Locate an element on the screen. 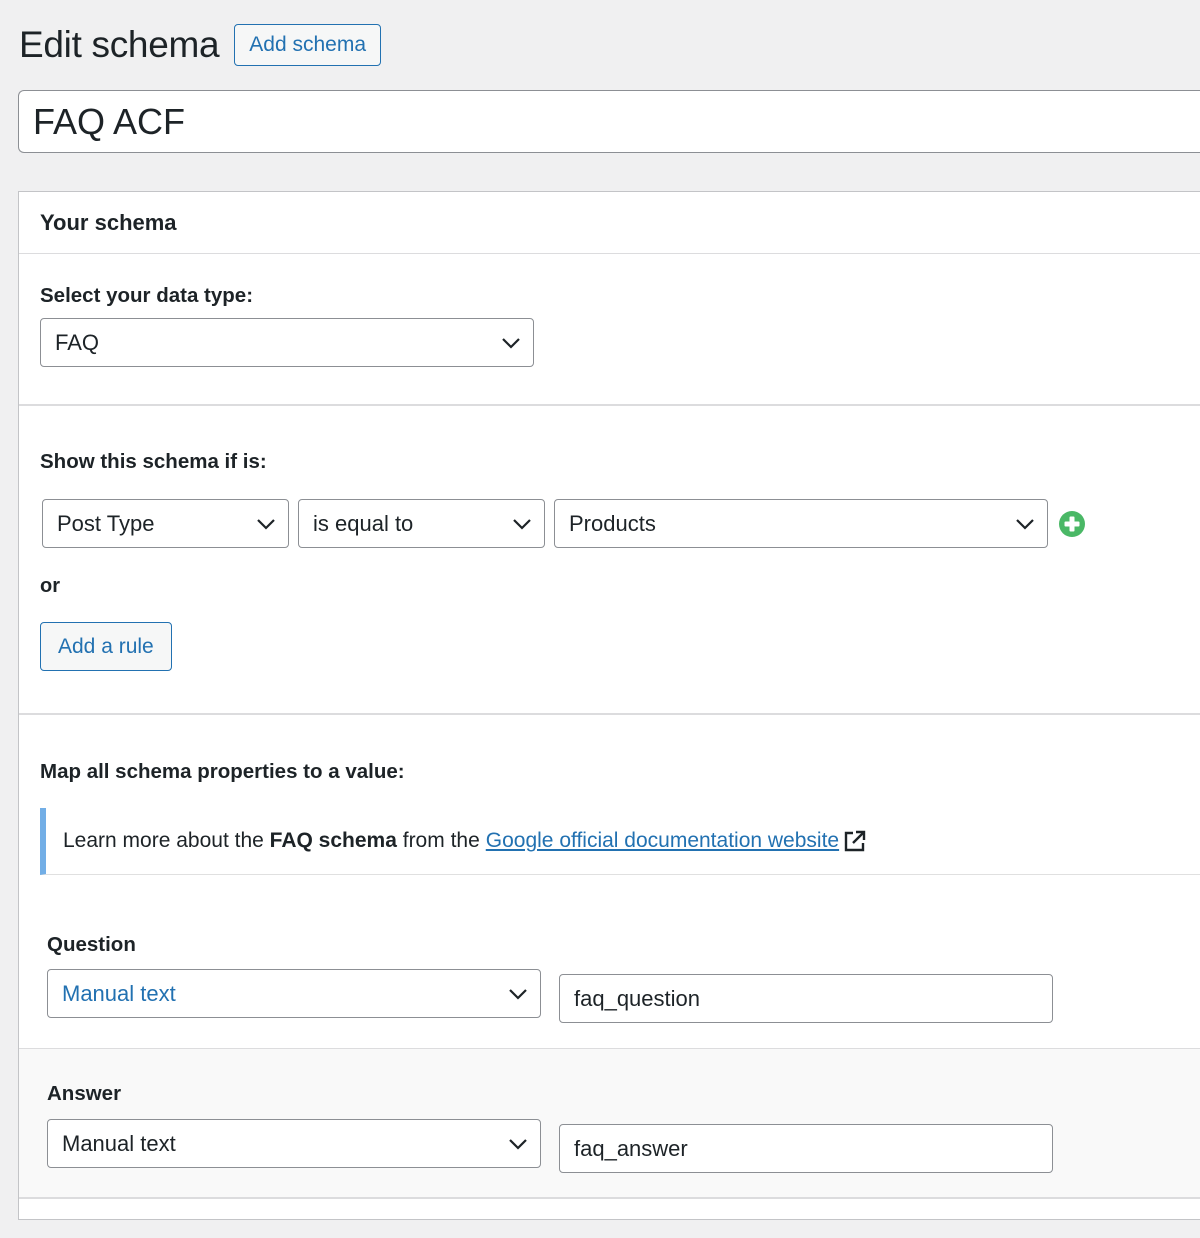 The height and width of the screenshot is (1238, 1200). data-type-value: FAQ is located at coordinates (77, 342).